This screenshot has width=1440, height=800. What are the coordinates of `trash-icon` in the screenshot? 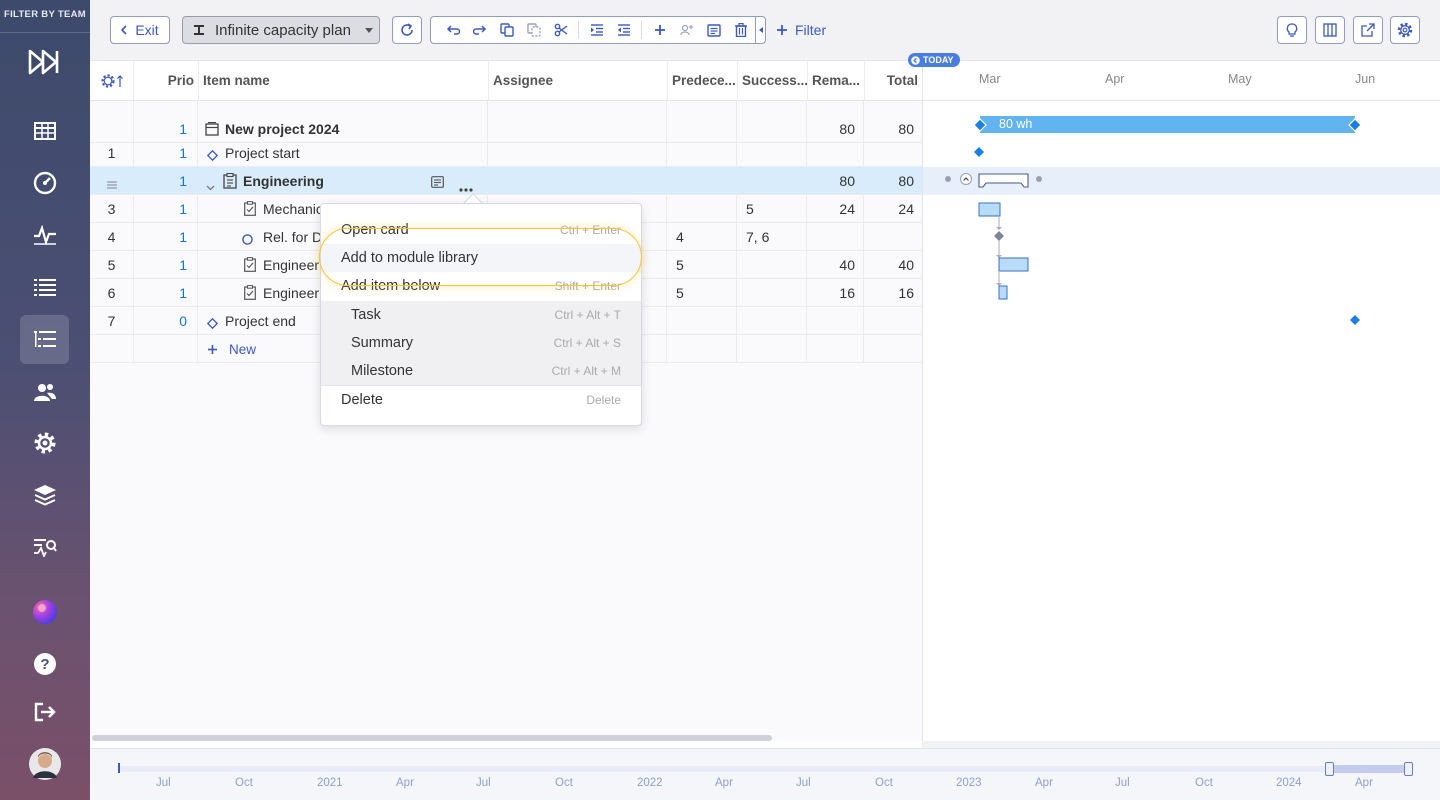 It's located at (740, 30).